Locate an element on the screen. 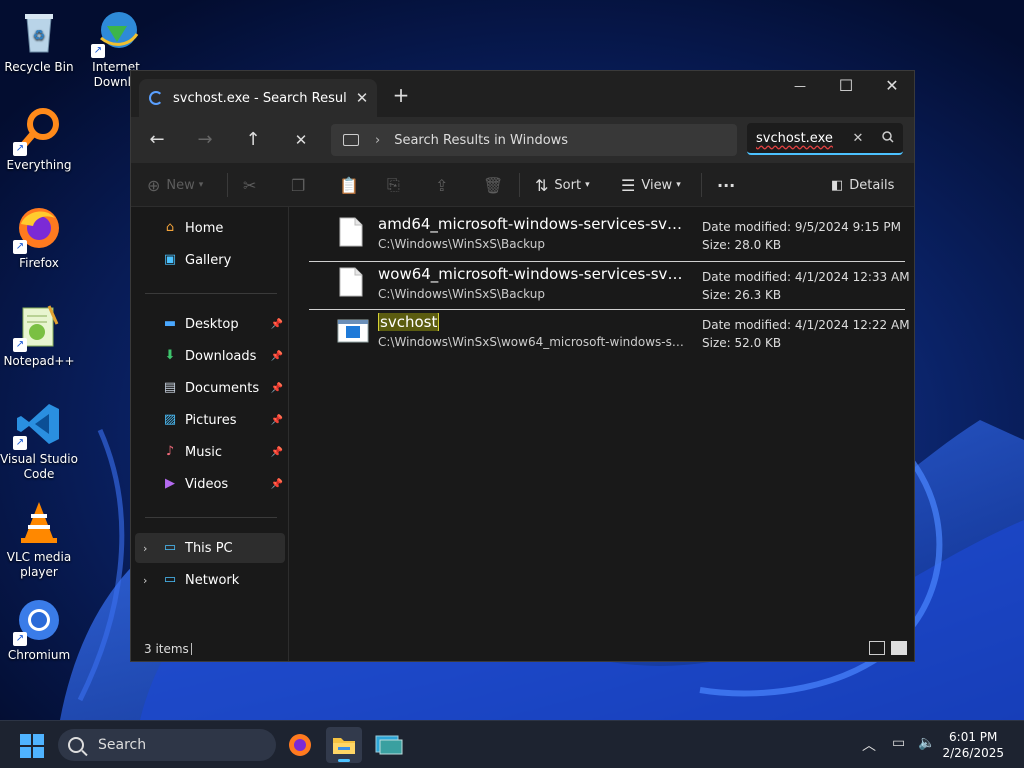 The height and width of the screenshot is (768, 1024). status-bar: 3 items is located at coordinates (522, 649).